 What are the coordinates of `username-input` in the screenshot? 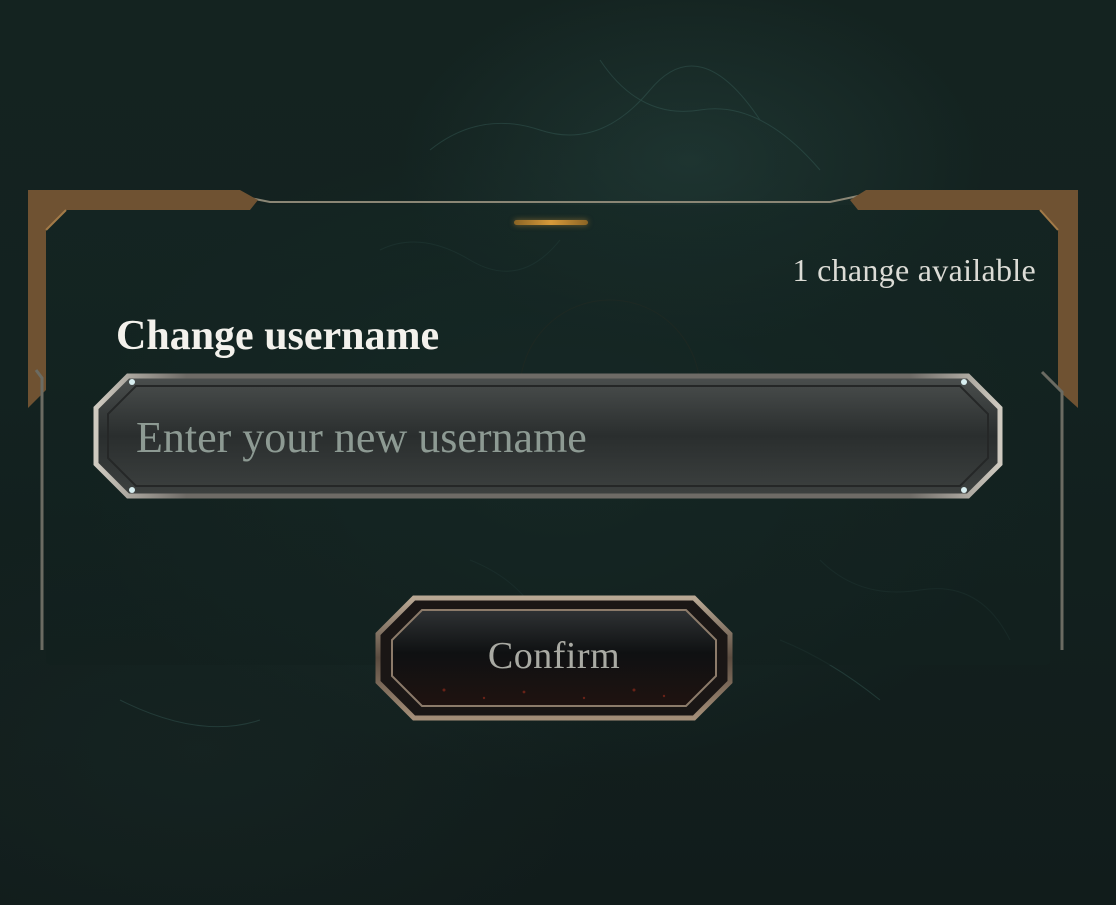 It's located at (546, 437).